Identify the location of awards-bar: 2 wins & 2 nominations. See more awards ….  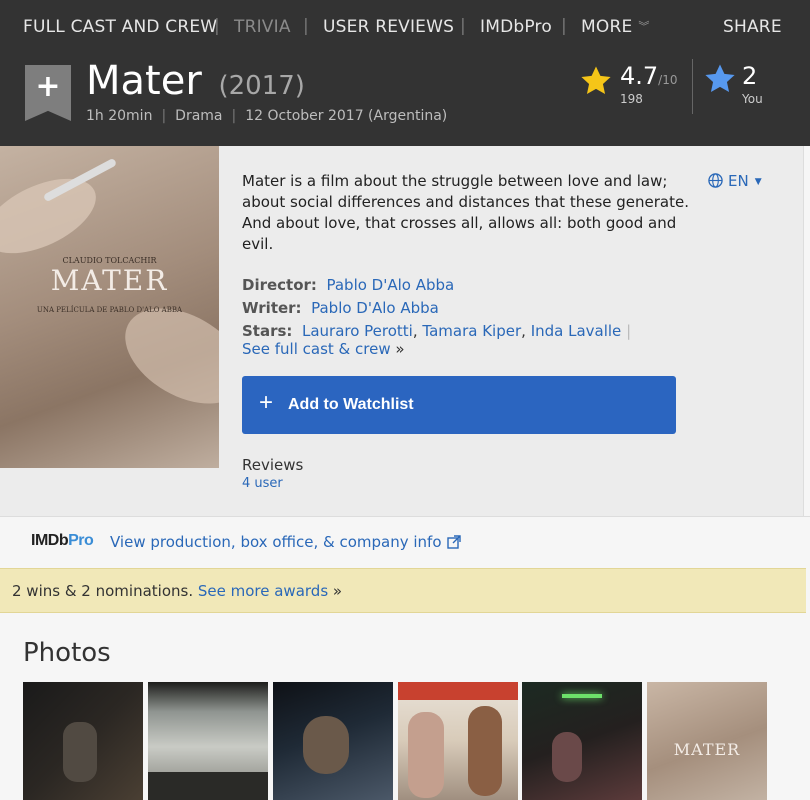
(403, 590).